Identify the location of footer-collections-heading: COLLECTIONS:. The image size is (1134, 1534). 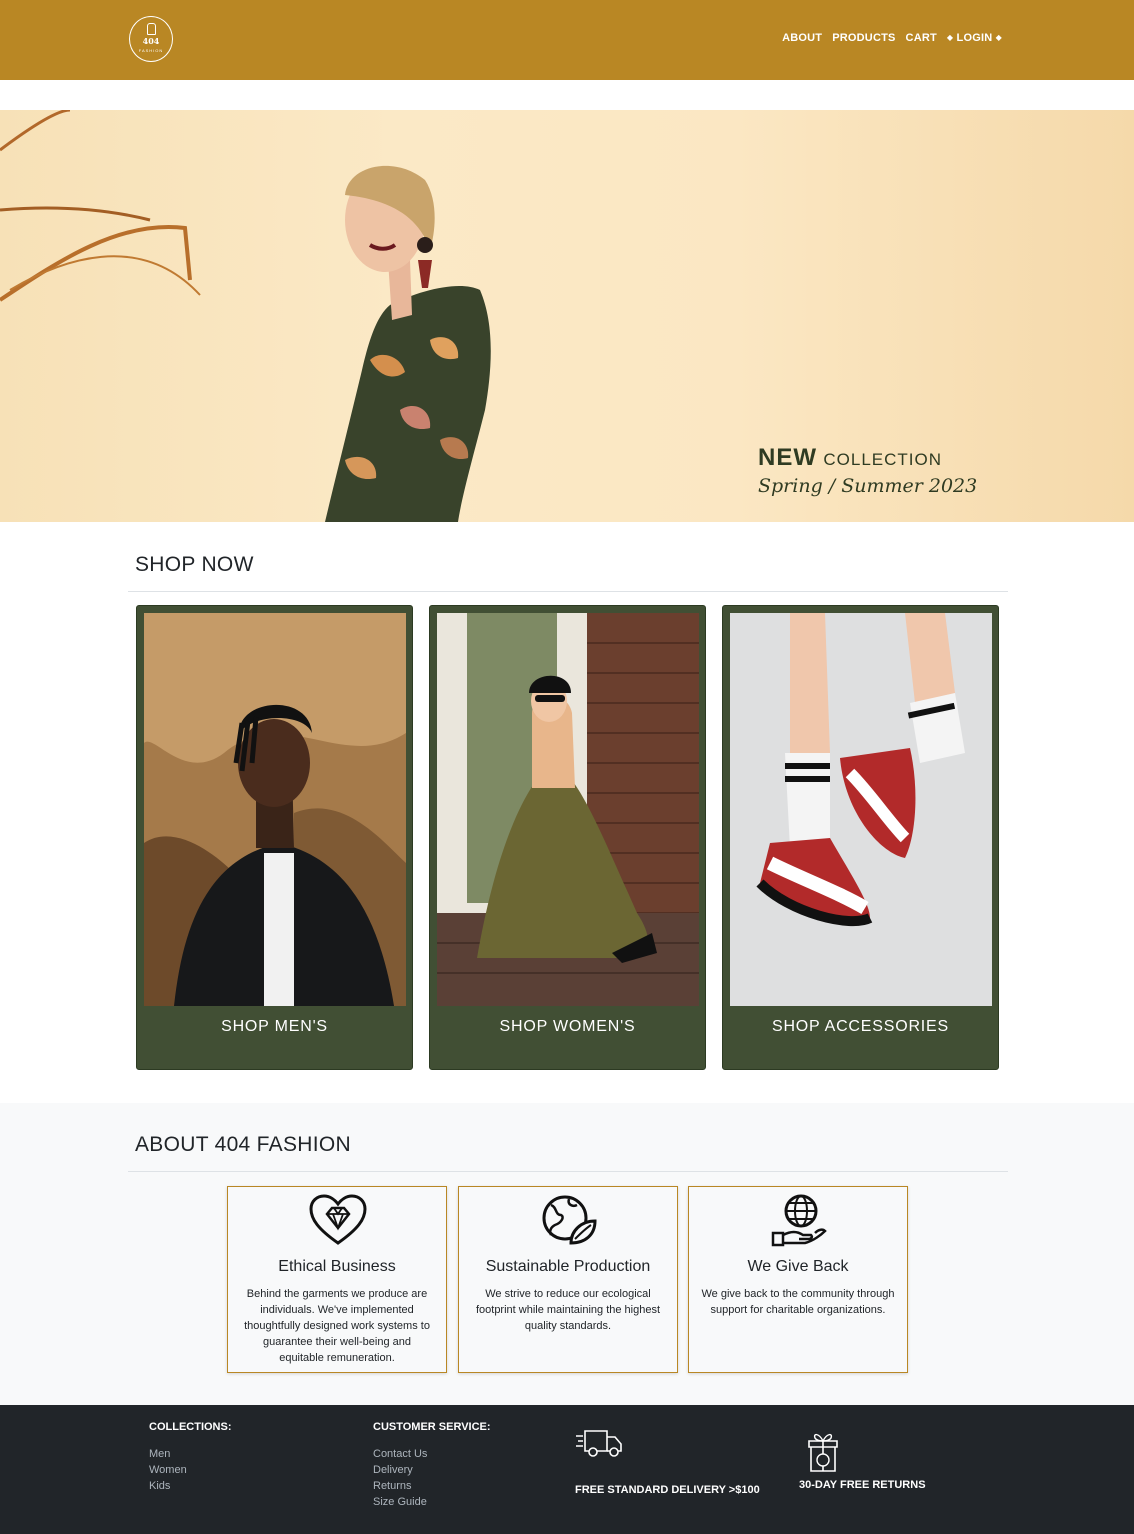
(190, 1427).